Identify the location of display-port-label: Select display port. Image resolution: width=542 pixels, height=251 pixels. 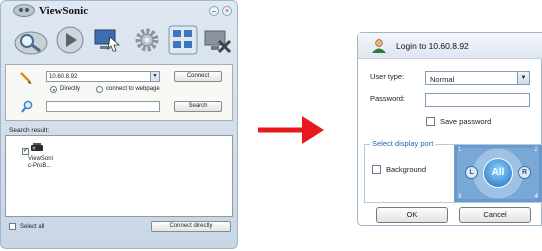
(403, 143).